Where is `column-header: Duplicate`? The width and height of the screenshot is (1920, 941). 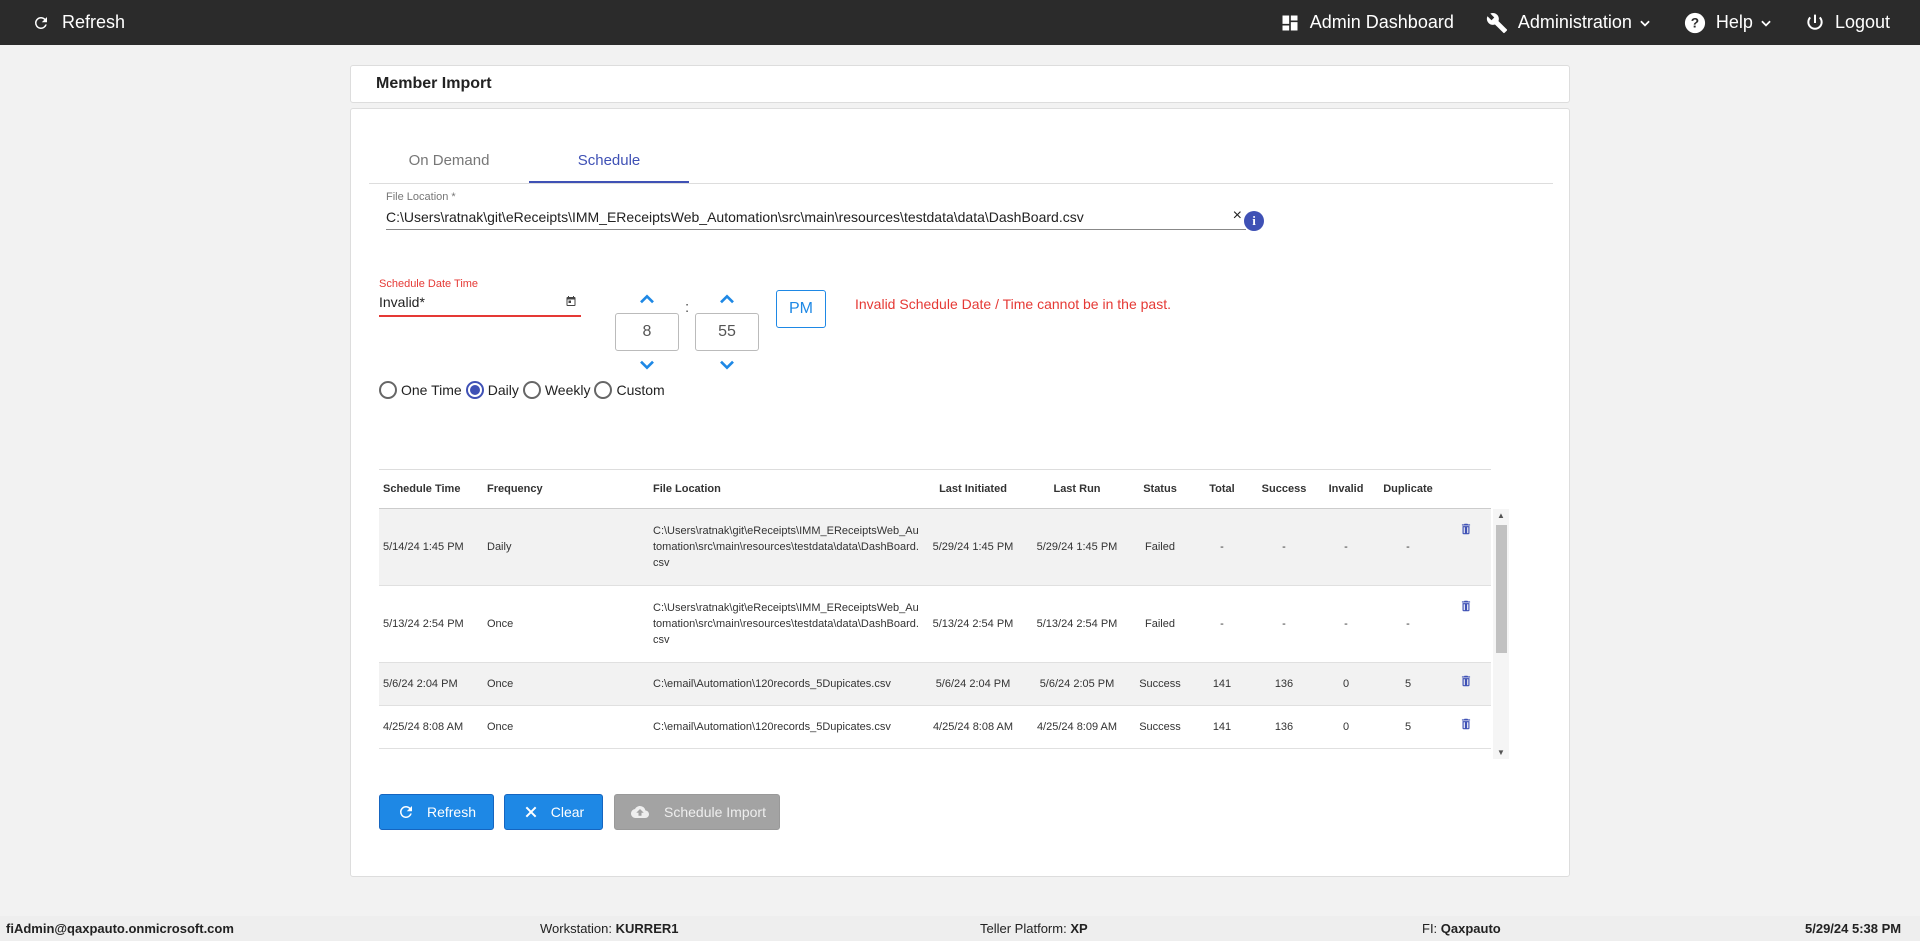 column-header: Duplicate is located at coordinates (1406, 489).